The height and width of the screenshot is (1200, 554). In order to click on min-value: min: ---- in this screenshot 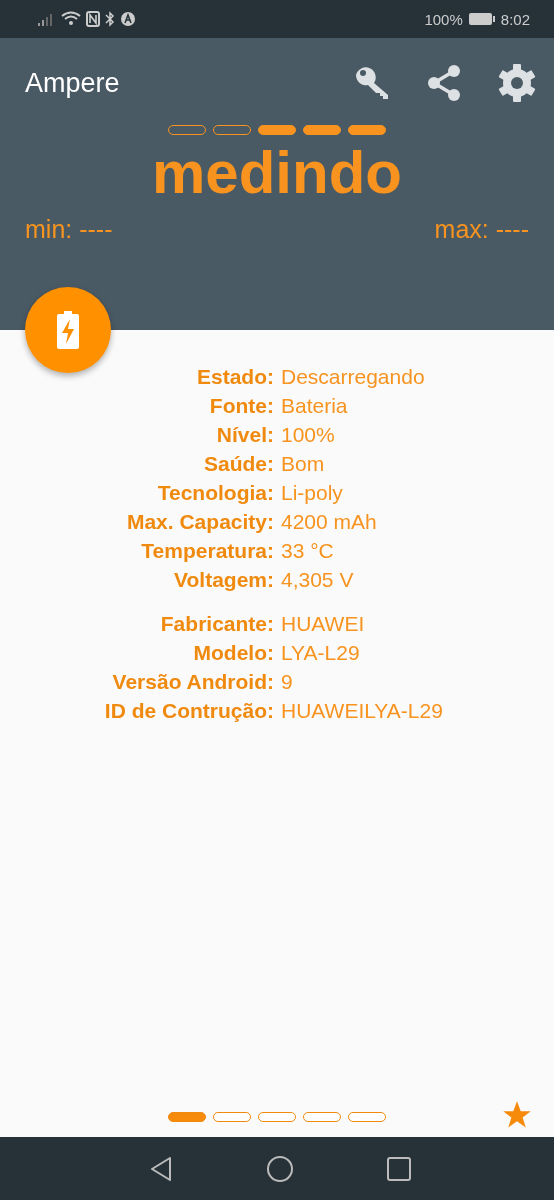, I will do `click(69, 229)`.